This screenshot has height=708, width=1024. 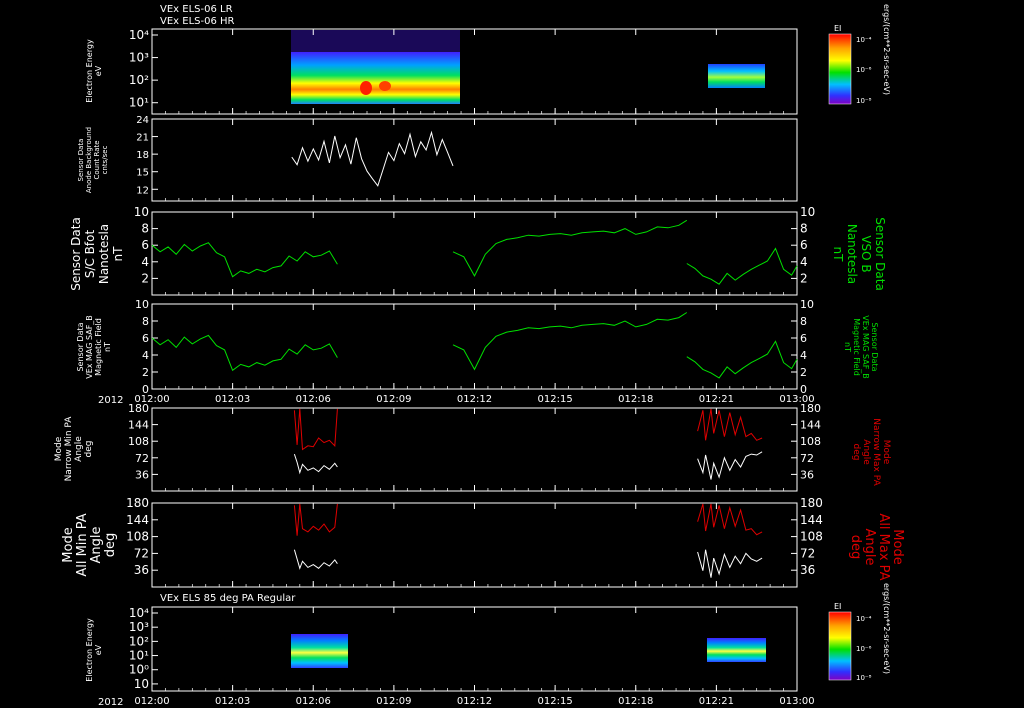 I want to click on y-tick-label: 15, so click(x=142, y=173).